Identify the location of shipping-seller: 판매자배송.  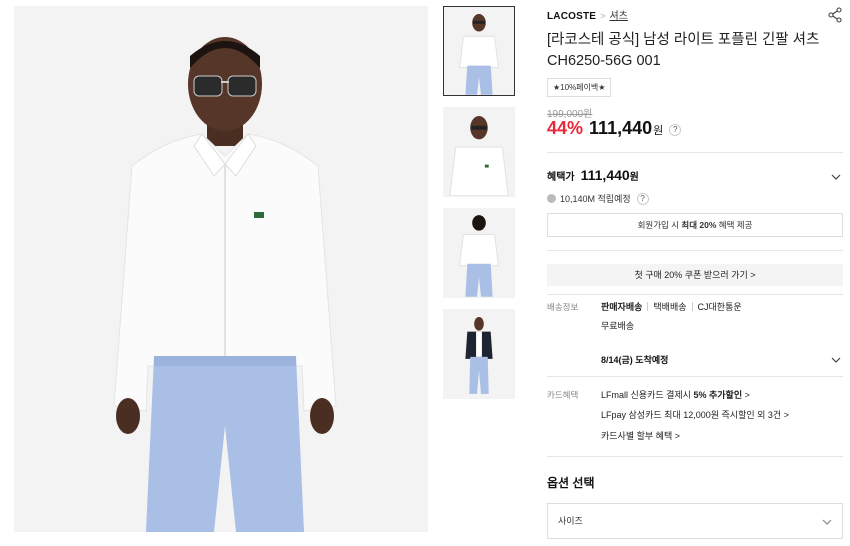
(622, 307).